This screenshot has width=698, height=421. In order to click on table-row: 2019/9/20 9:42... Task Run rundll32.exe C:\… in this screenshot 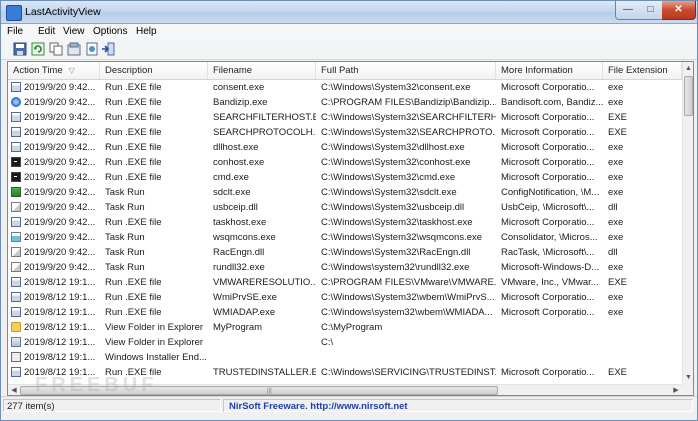, I will do `click(345, 267)`.